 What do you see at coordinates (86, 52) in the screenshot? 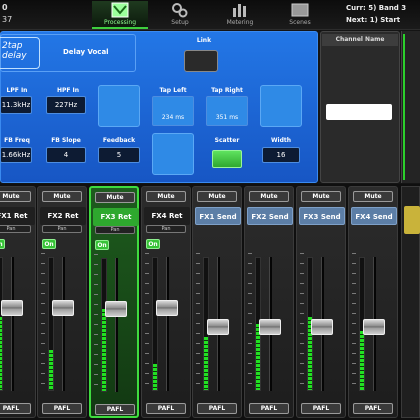
I see `effect-preset-name: Delay Vocal` at bounding box center [86, 52].